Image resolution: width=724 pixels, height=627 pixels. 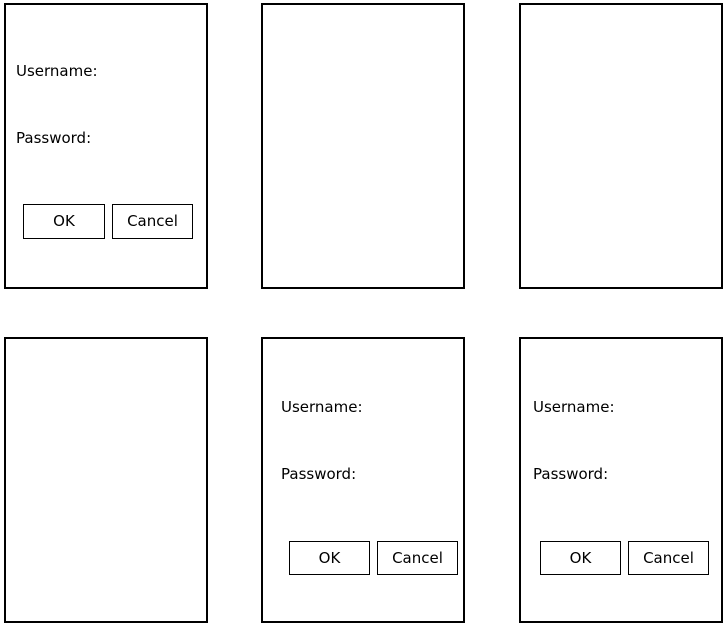 I want to click on login-panel-bottom-middle: Username: Password: OK Cancel, so click(x=363, y=480).